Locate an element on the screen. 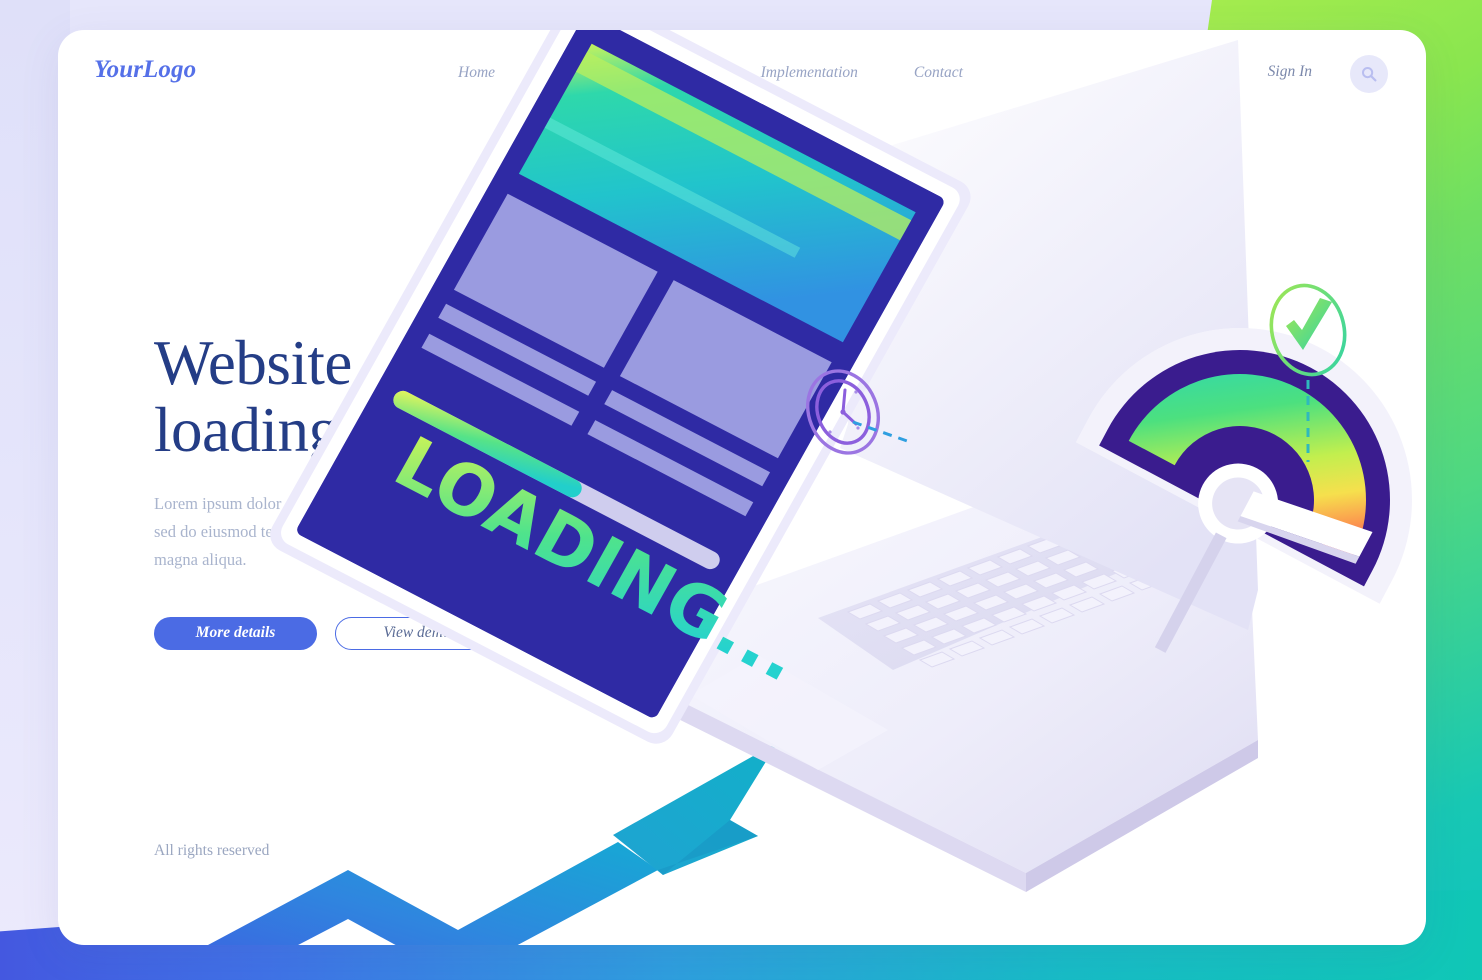 The image size is (1482, 980). speedometer-gauge is located at coordinates (1243, 490).